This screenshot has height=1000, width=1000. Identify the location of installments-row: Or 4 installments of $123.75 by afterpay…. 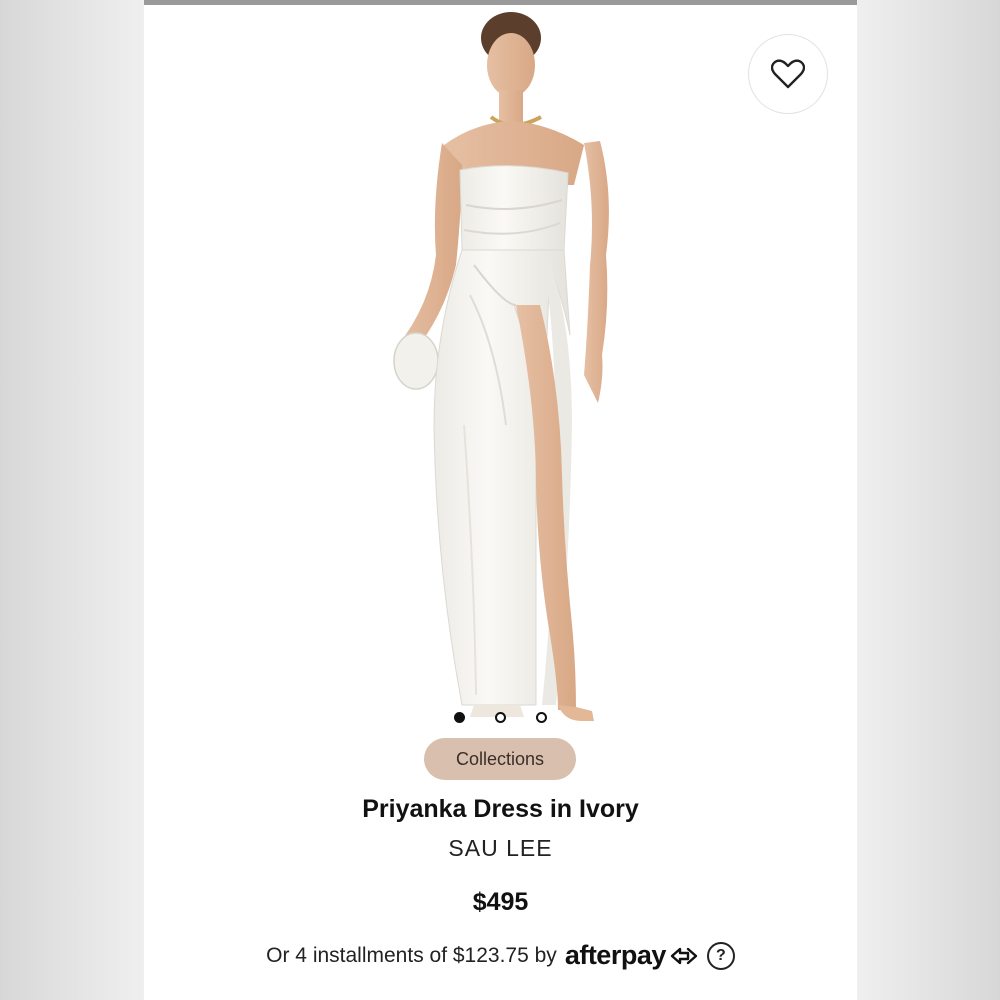
(500, 955).